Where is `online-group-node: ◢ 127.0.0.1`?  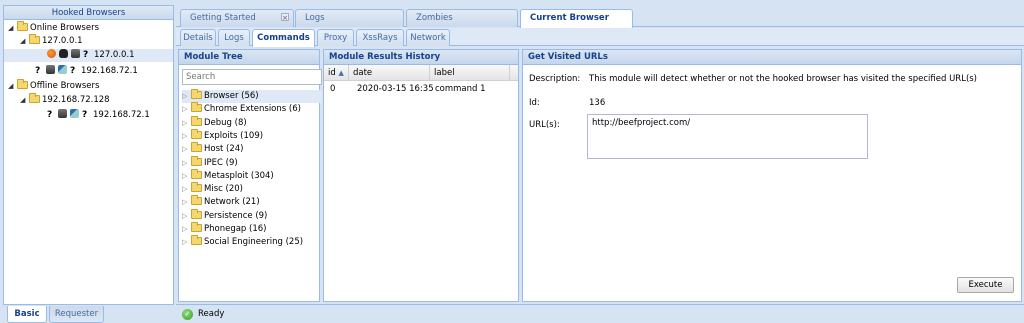 online-group-node: ◢ 127.0.0.1 is located at coordinates (51, 41).